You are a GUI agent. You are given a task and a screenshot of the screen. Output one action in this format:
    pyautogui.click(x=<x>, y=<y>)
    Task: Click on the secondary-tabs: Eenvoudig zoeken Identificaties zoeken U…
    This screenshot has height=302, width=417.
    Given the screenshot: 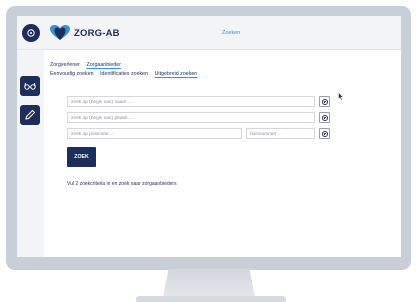 What is the action you would take?
    pyautogui.click(x=126, y=74)
    